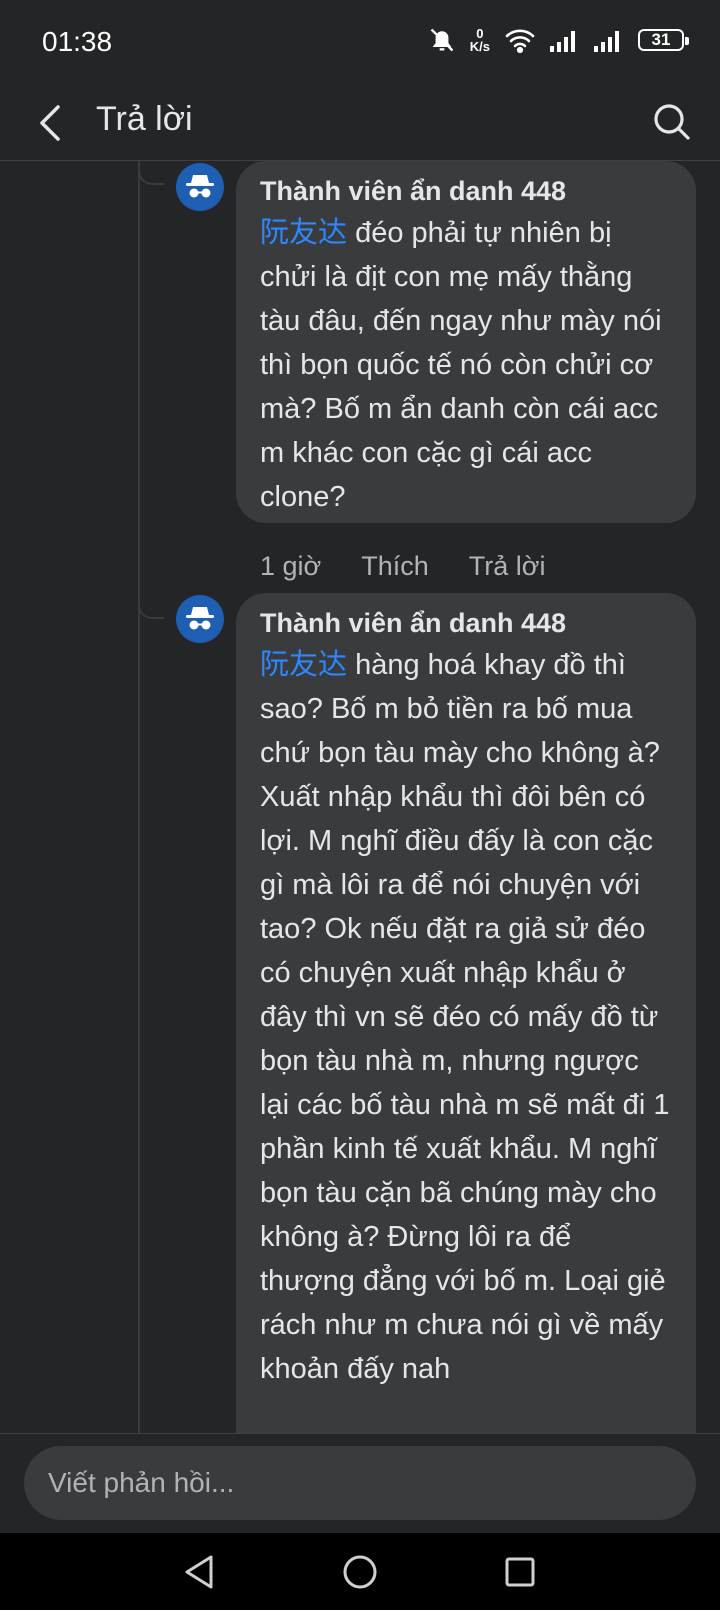  I want to click on back-arrow-icon, so click(50, 123).